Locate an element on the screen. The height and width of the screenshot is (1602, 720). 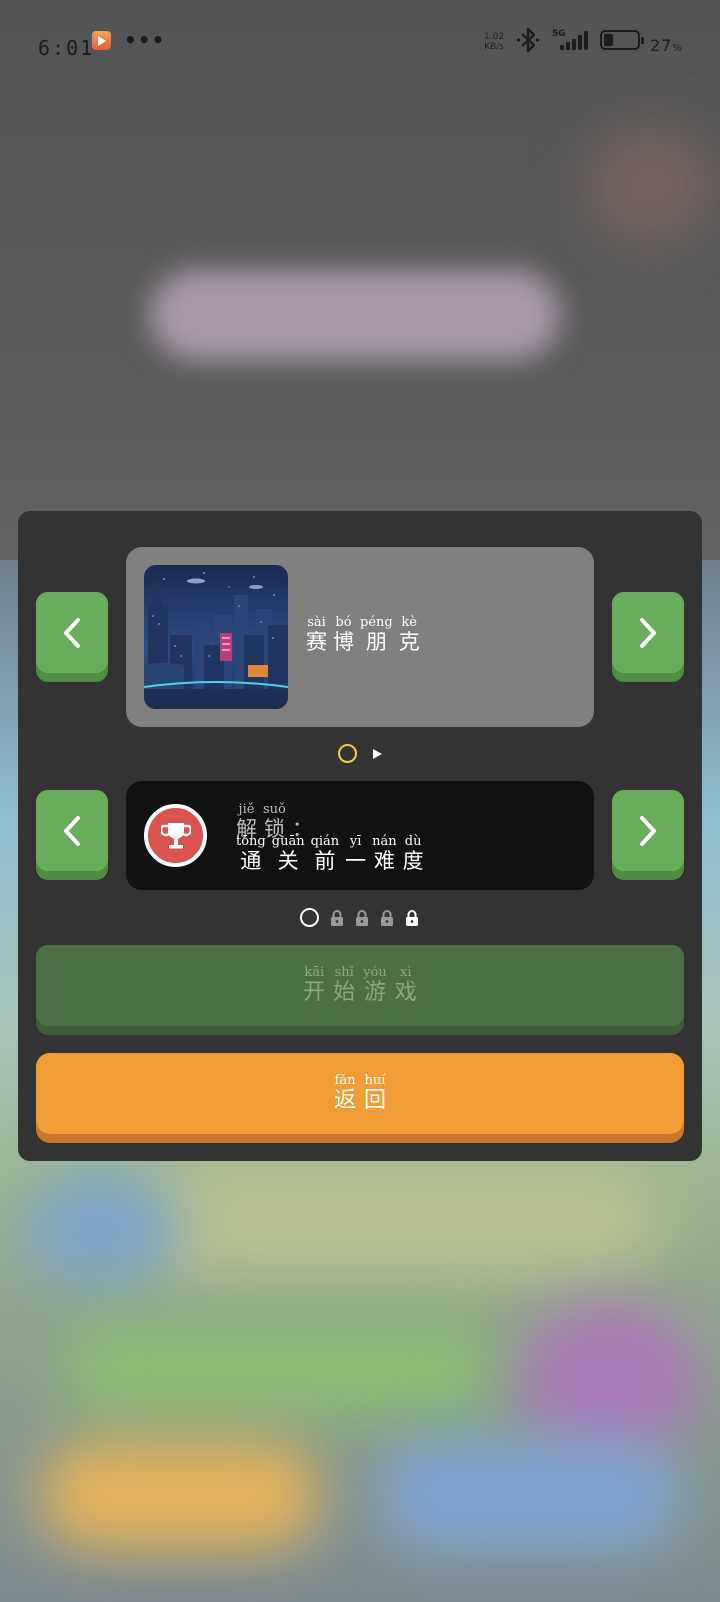
unlock-requirement-char: 通tōng is located at coordinates (251, 853).